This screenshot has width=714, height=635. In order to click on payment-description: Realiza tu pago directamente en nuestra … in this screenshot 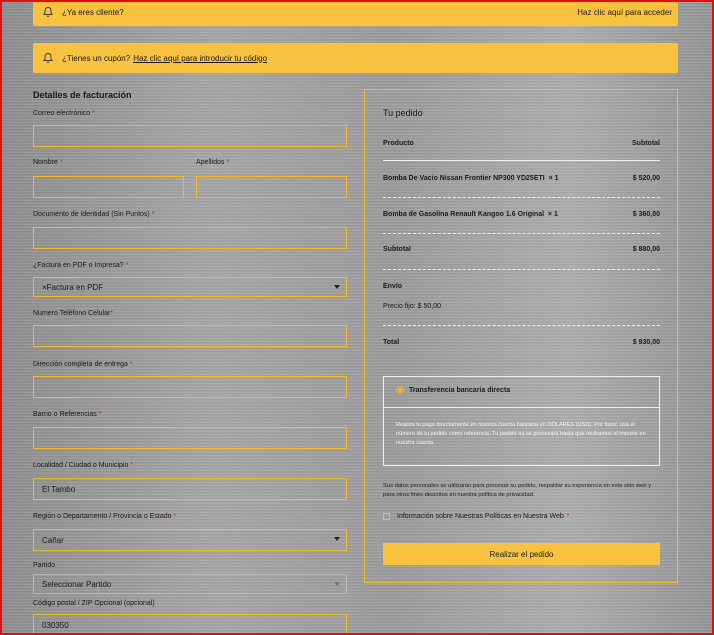, I will do `click(521, 434)`.